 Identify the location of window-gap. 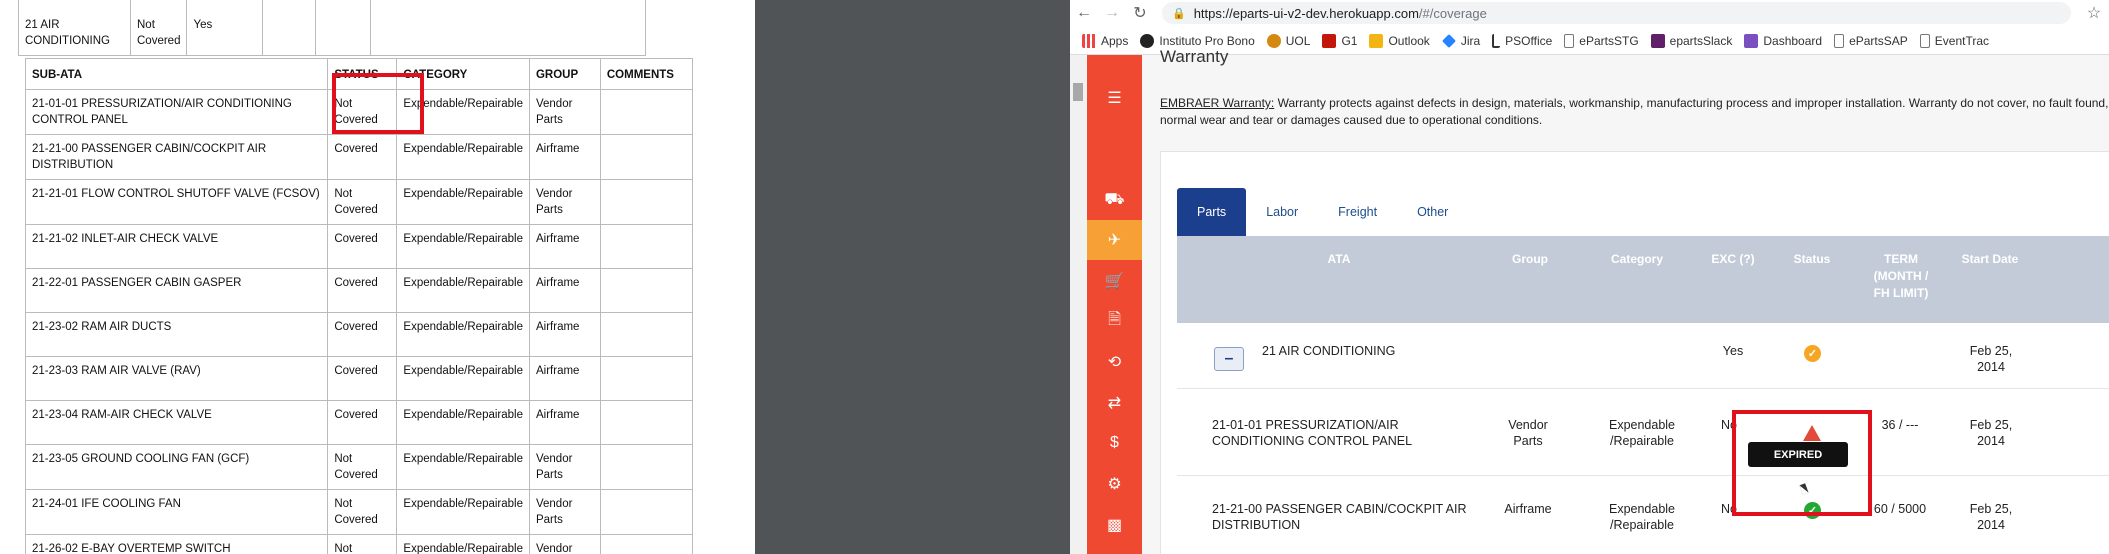
(912, 277).